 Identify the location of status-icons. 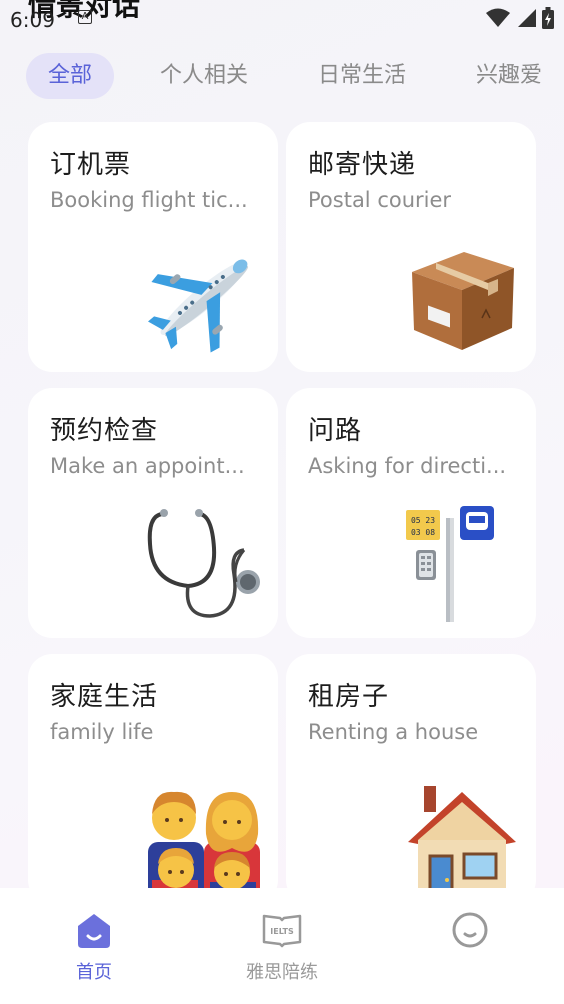
(520, 18).